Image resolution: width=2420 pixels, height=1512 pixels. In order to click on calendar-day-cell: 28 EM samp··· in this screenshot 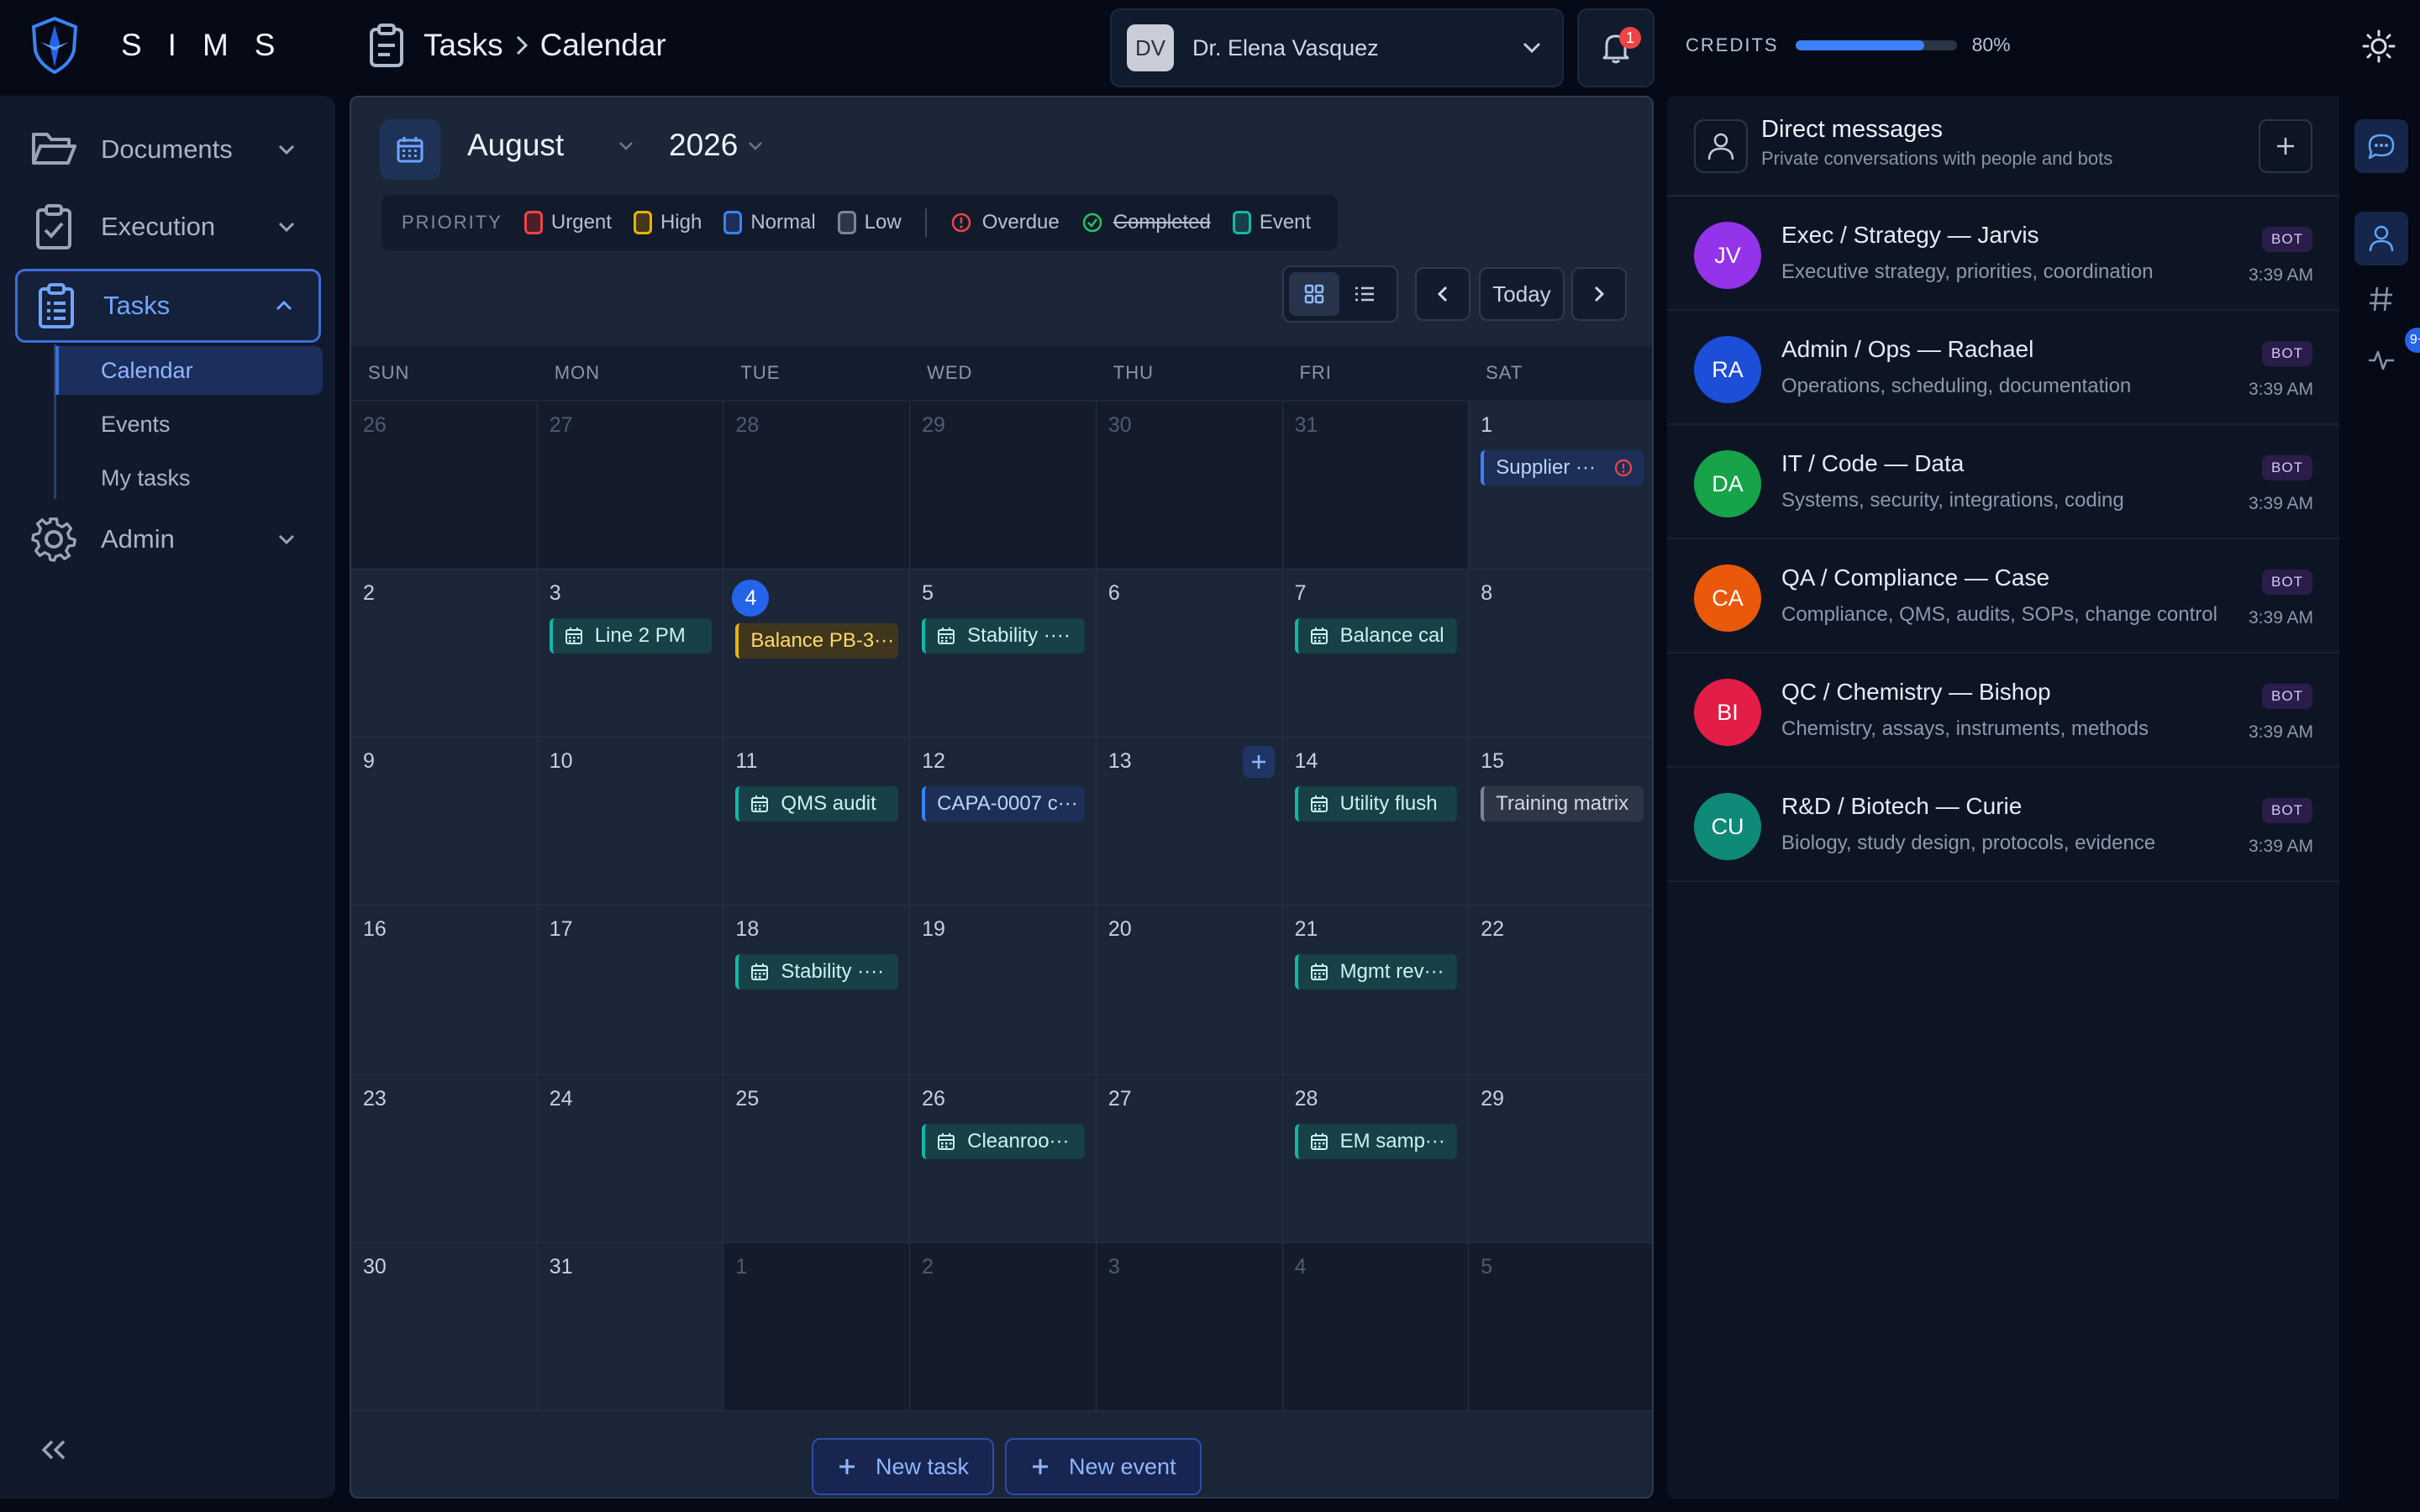, I will do `click(1376, 1159)`.